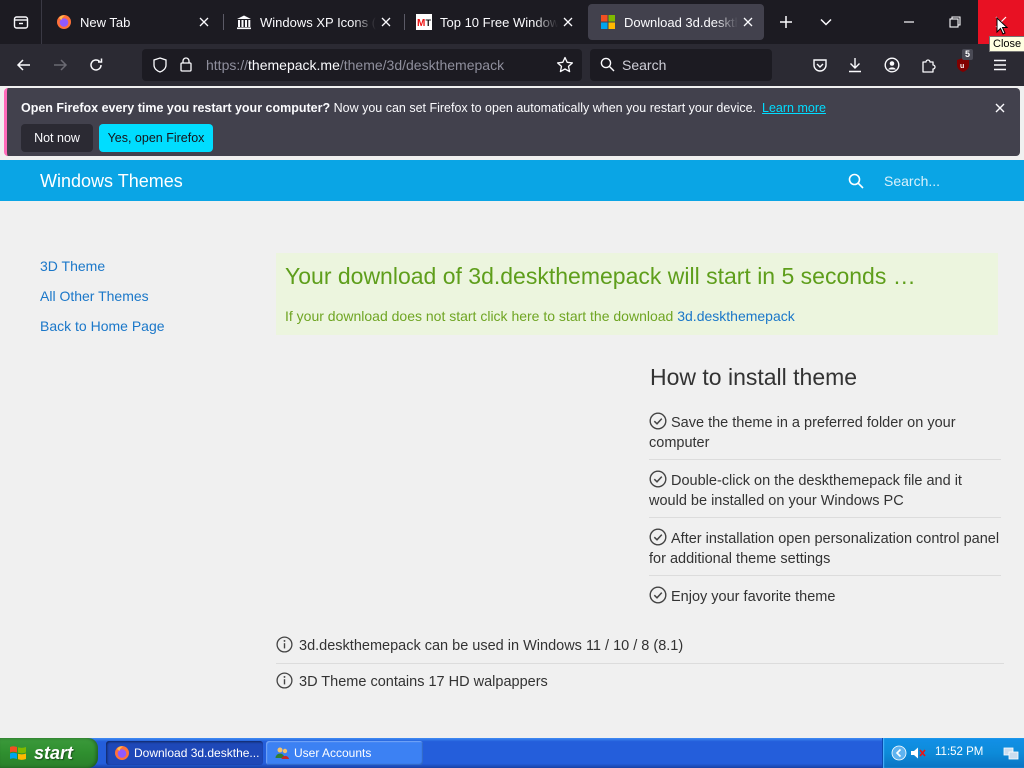 Image resolution: width=1024 pixels, height=768 pixels. Describe the element at coordinates (105, 22) in the screenshot. I see `tab-title: New Tab` at that location.